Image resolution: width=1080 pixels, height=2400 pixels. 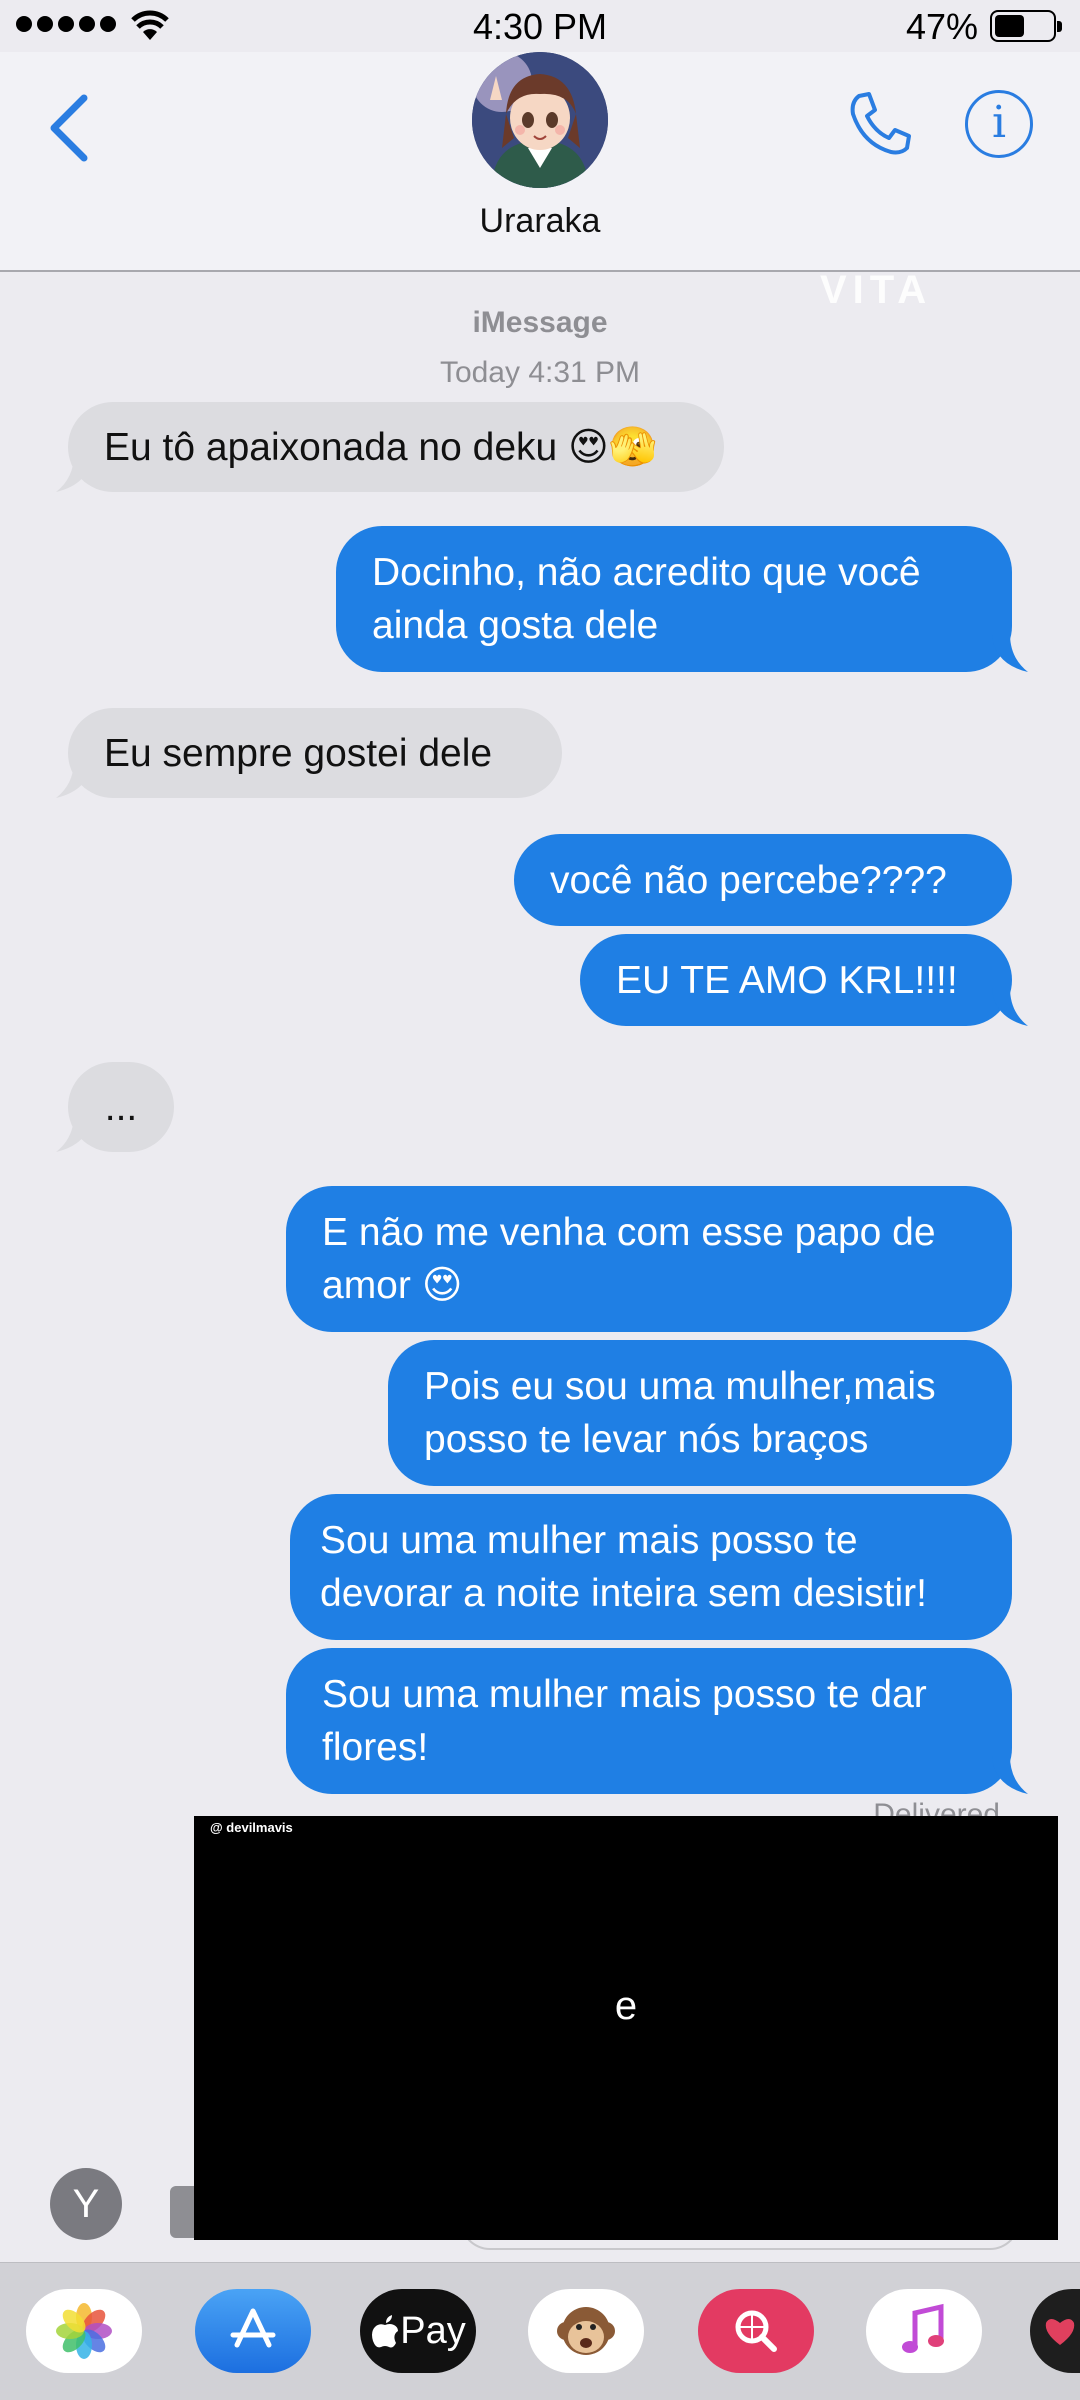 What do you see at coordinates (70, 128) in the screenshot?
I see `back-chevron-icon` at bounding box center [70, 128].